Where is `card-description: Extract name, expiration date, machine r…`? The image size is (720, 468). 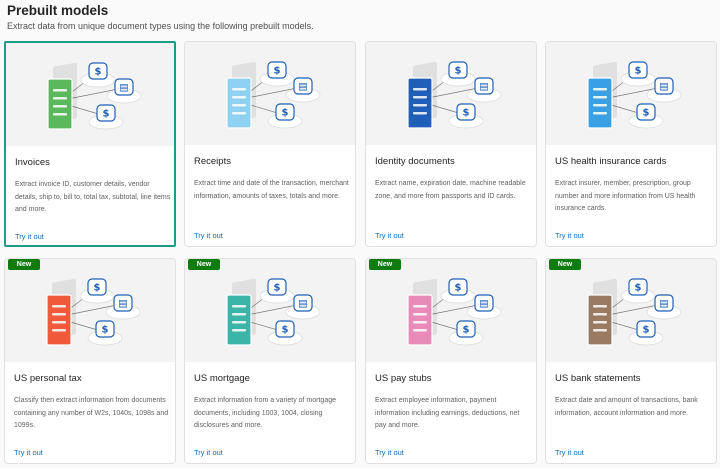
card-description: Extract name, expiration date, machine r… is located at coordinates (450, 190).